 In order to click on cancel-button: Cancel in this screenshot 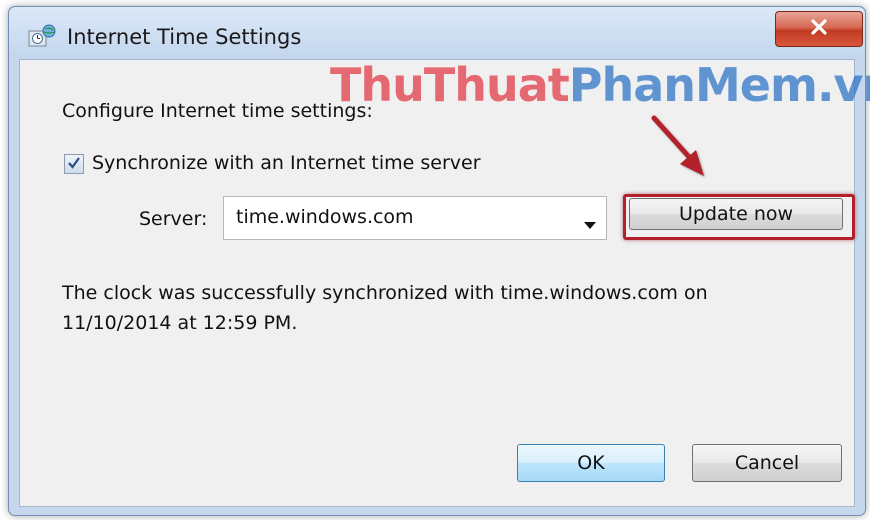, I will do `click(767, 463)`.